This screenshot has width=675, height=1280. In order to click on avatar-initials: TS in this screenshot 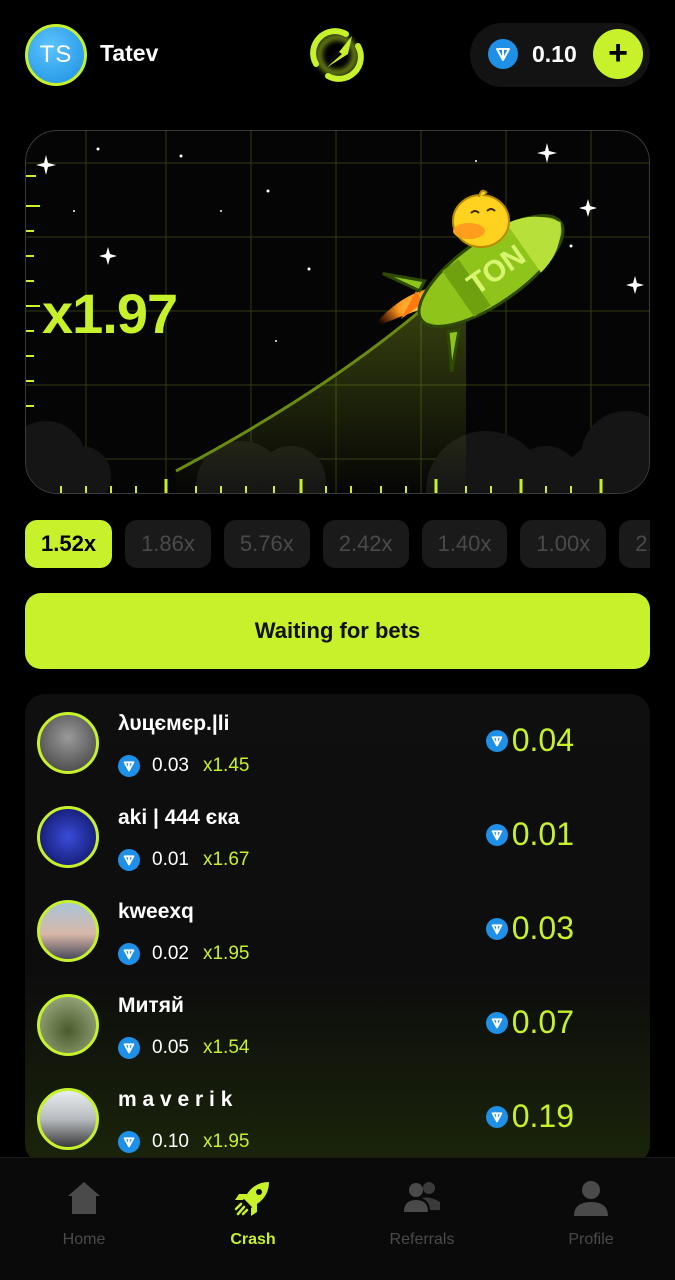, I will do `click(56, 54)`.